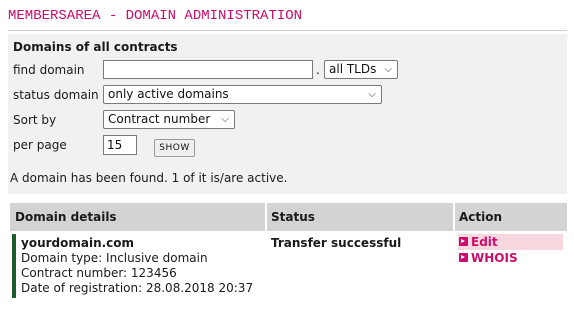  What do you see at coordinates (114, 258) in the screenshot?
I see `domain-type: Domain type: Inclusive domain` at bounding box center [114, 258].